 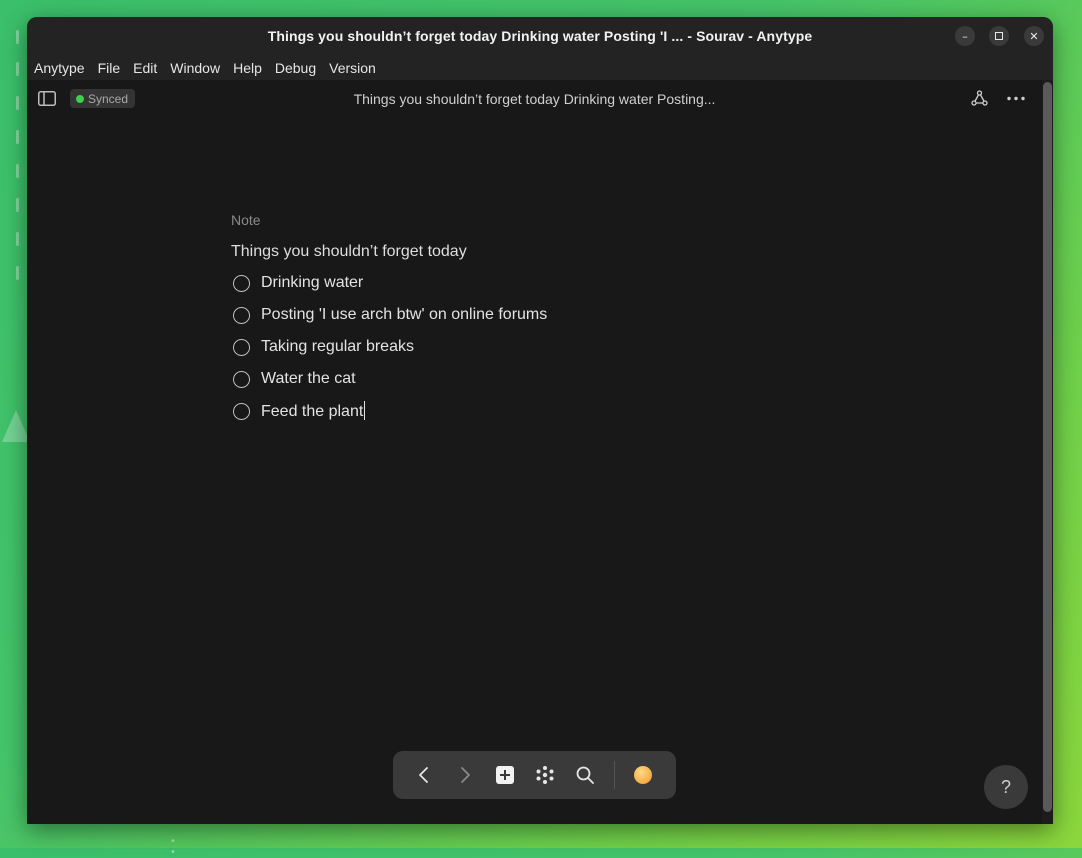 I want to click on task-item: Feed the plant, so click(x=581, y=411).